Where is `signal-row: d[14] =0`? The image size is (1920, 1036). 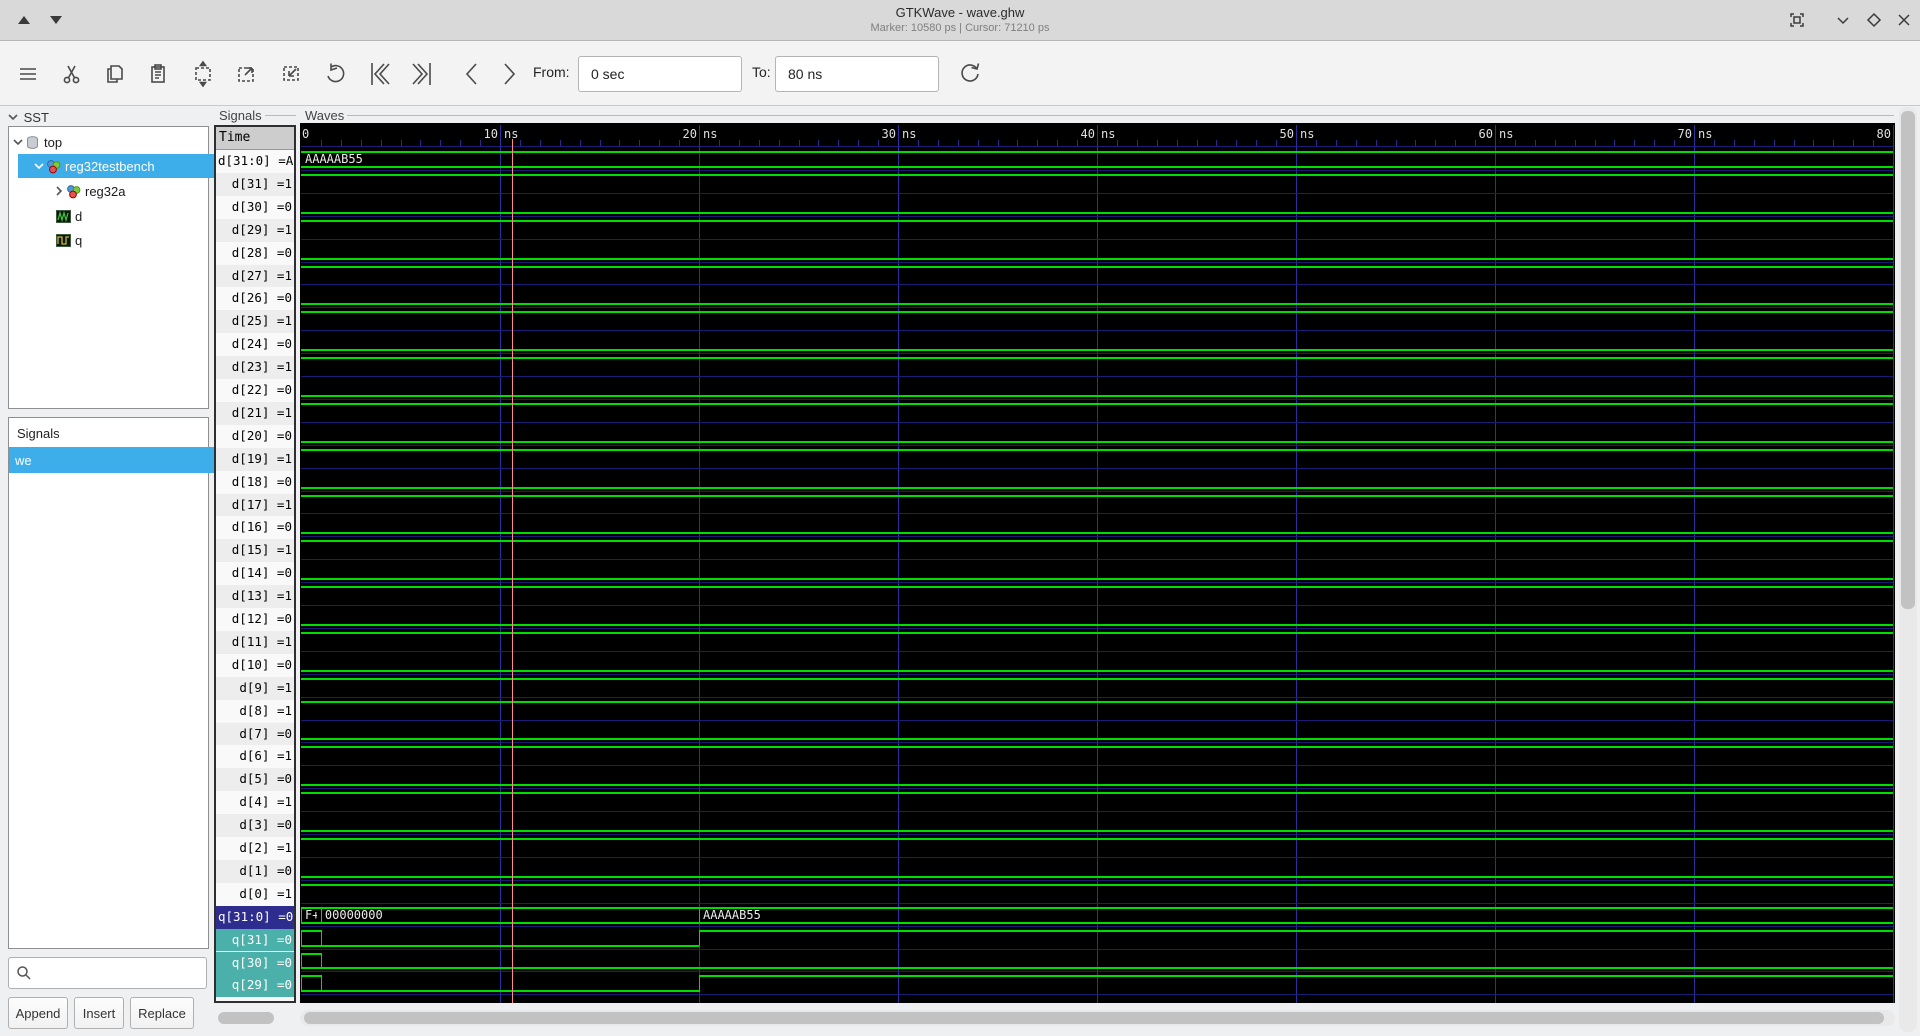 signal-row: d[14] =0 is located at coordinates (255, 574).